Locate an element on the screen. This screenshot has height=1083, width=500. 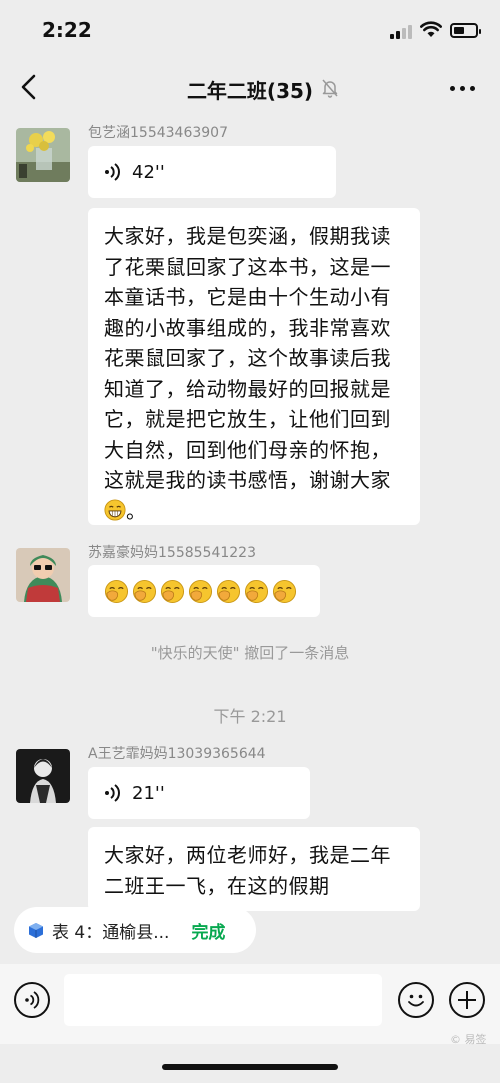
voice-duration: 42'' is located at coordinates (148, 172).